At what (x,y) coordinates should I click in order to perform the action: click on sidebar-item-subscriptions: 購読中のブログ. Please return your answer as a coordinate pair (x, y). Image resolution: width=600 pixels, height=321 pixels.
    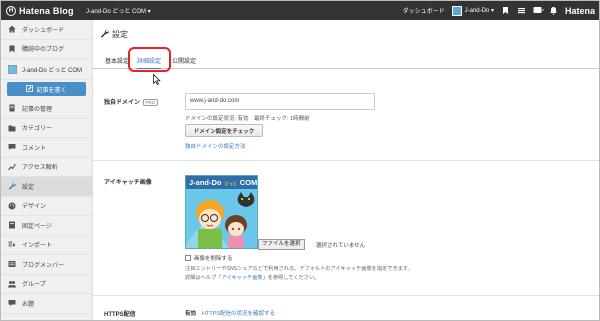
    Looking at the image, I should click on (46, 49).